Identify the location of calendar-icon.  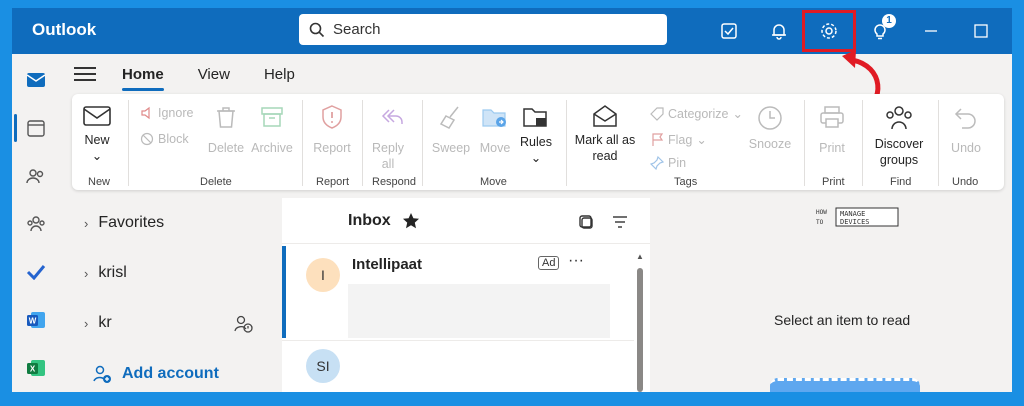
(36, 128).